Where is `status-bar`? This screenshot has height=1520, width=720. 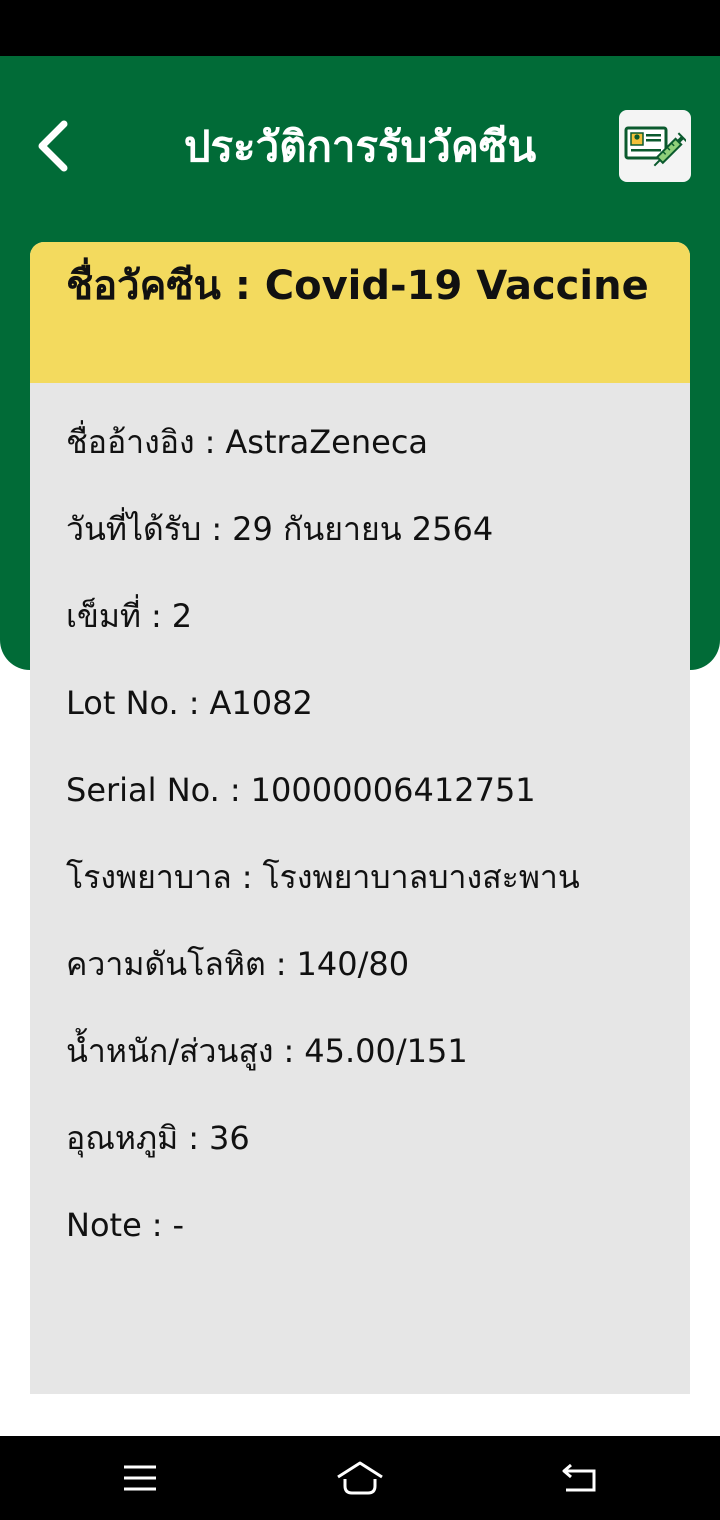 status-bar is located at coordinates (360, 28).